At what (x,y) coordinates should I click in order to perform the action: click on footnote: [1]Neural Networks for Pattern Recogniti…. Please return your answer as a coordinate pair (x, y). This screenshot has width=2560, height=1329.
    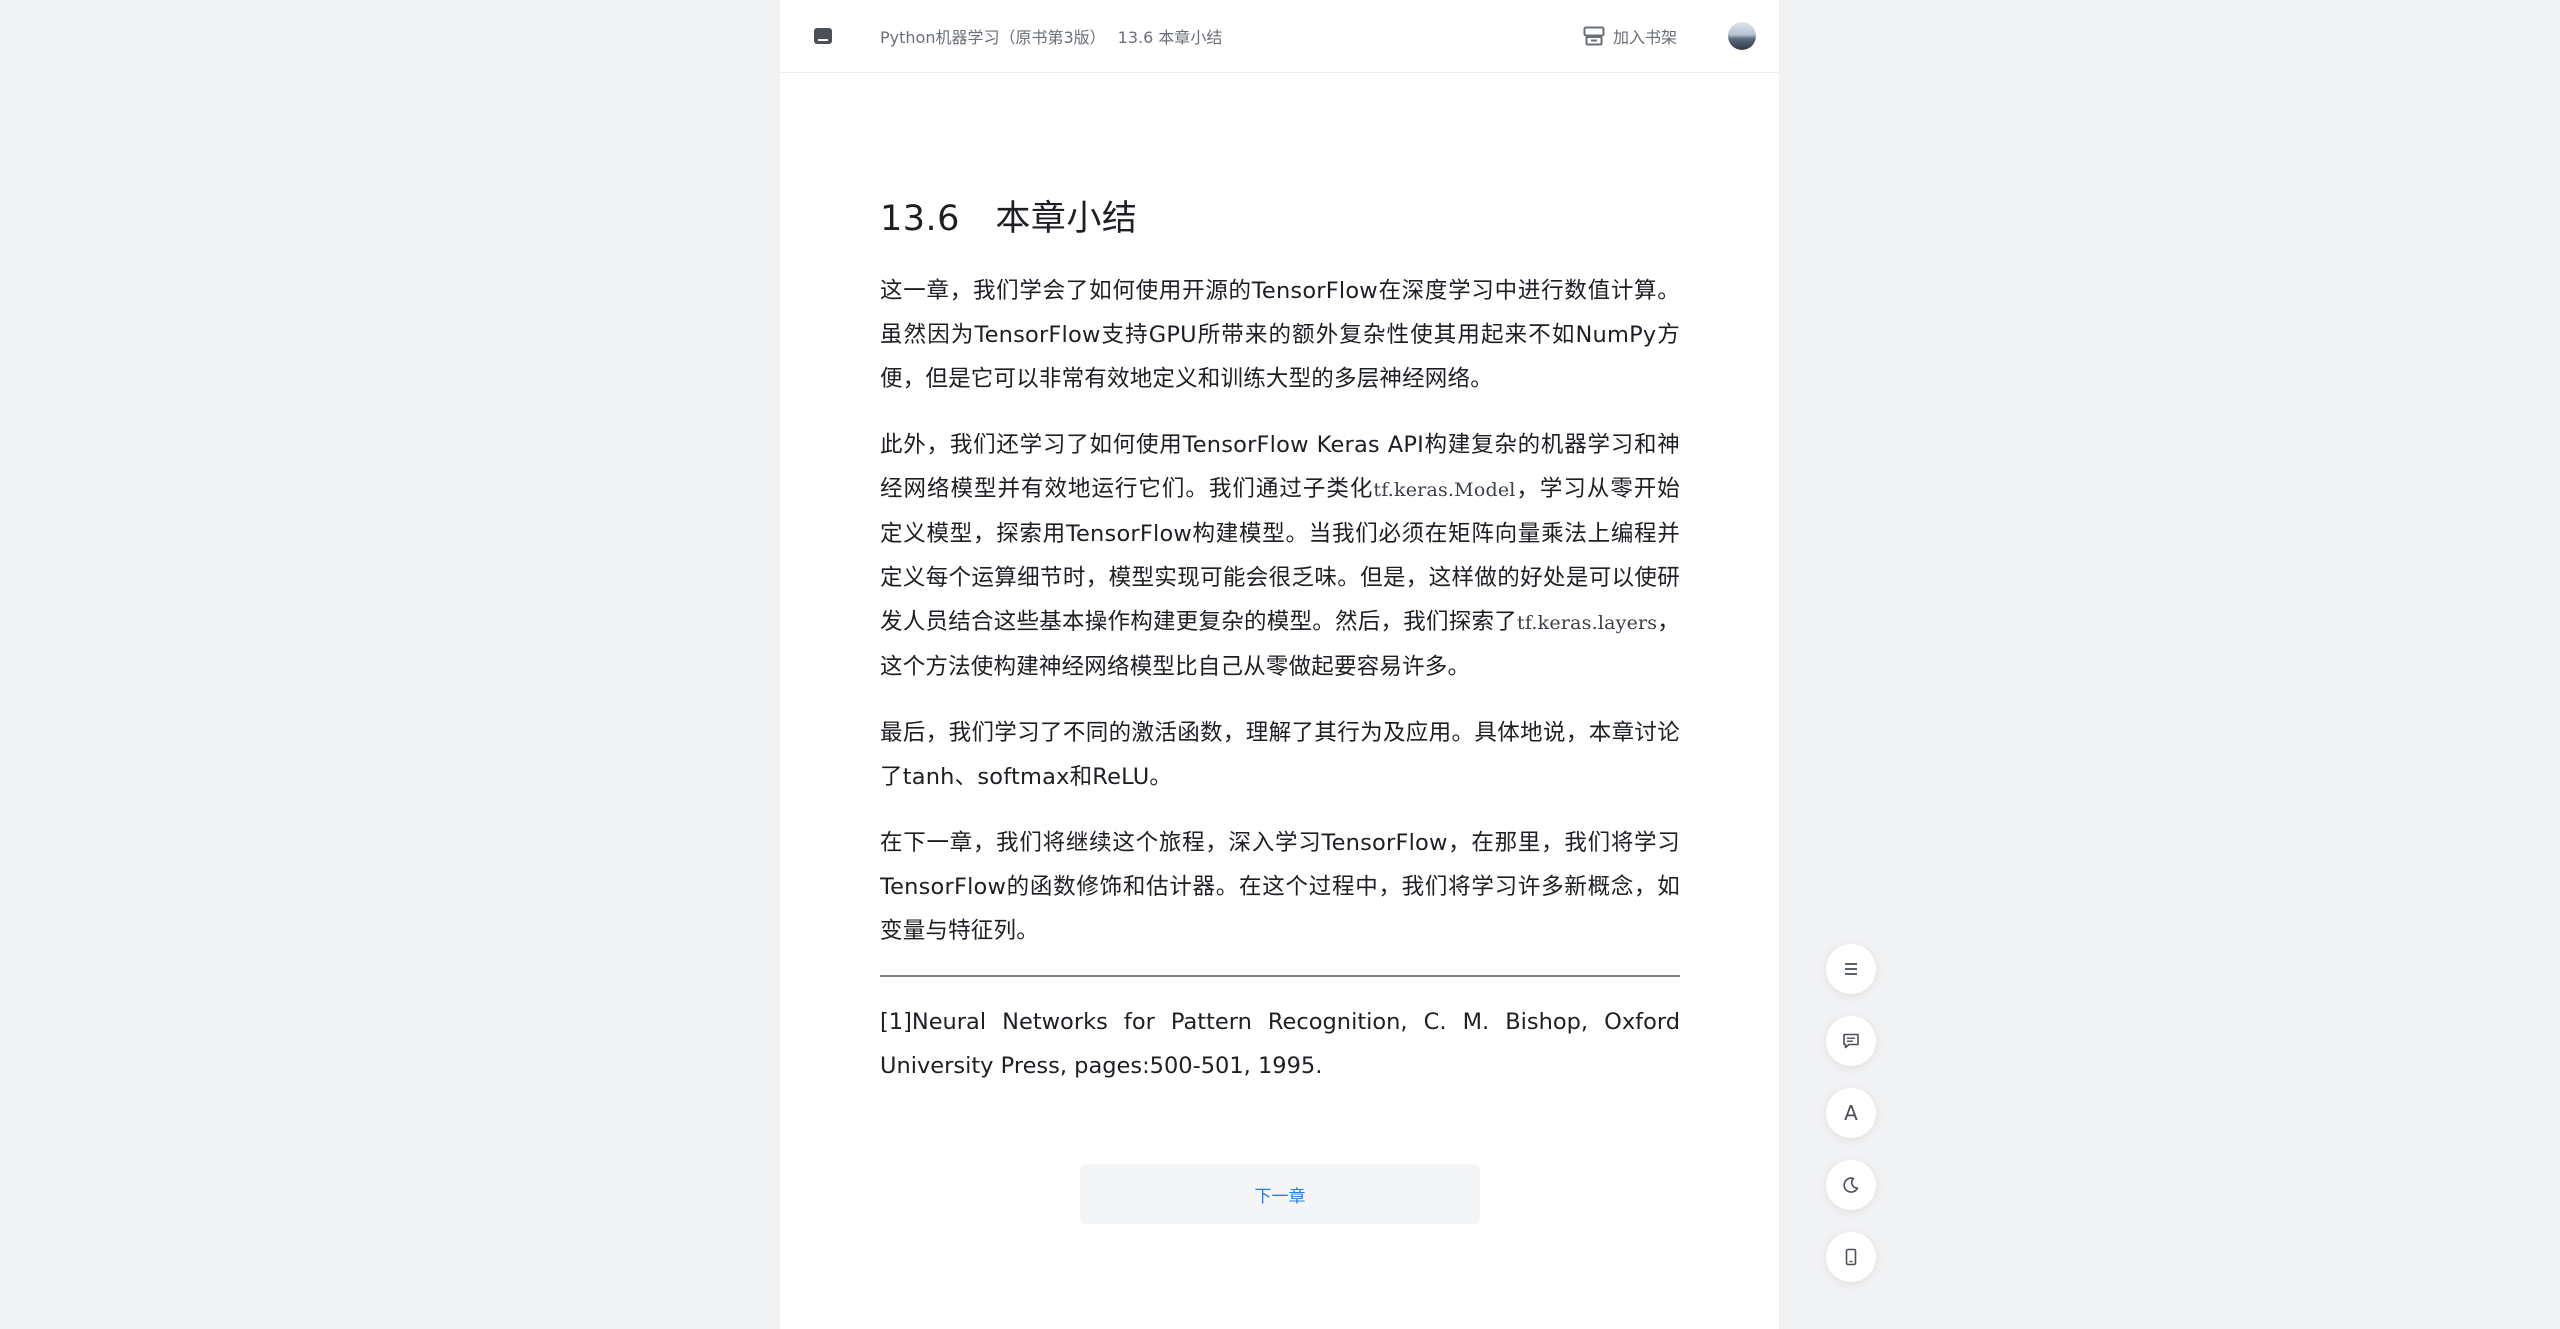
    Looking at the image, I should click on (1280, 1043).